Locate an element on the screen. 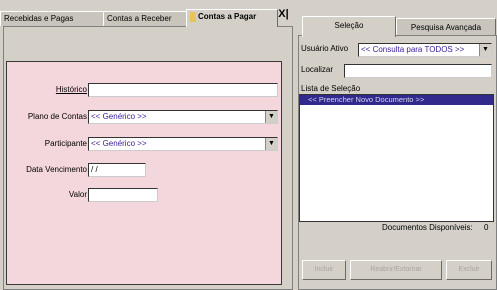 The image size is (497, 290). participante-value: << Genérico >> is located at coordinates (119, 143).